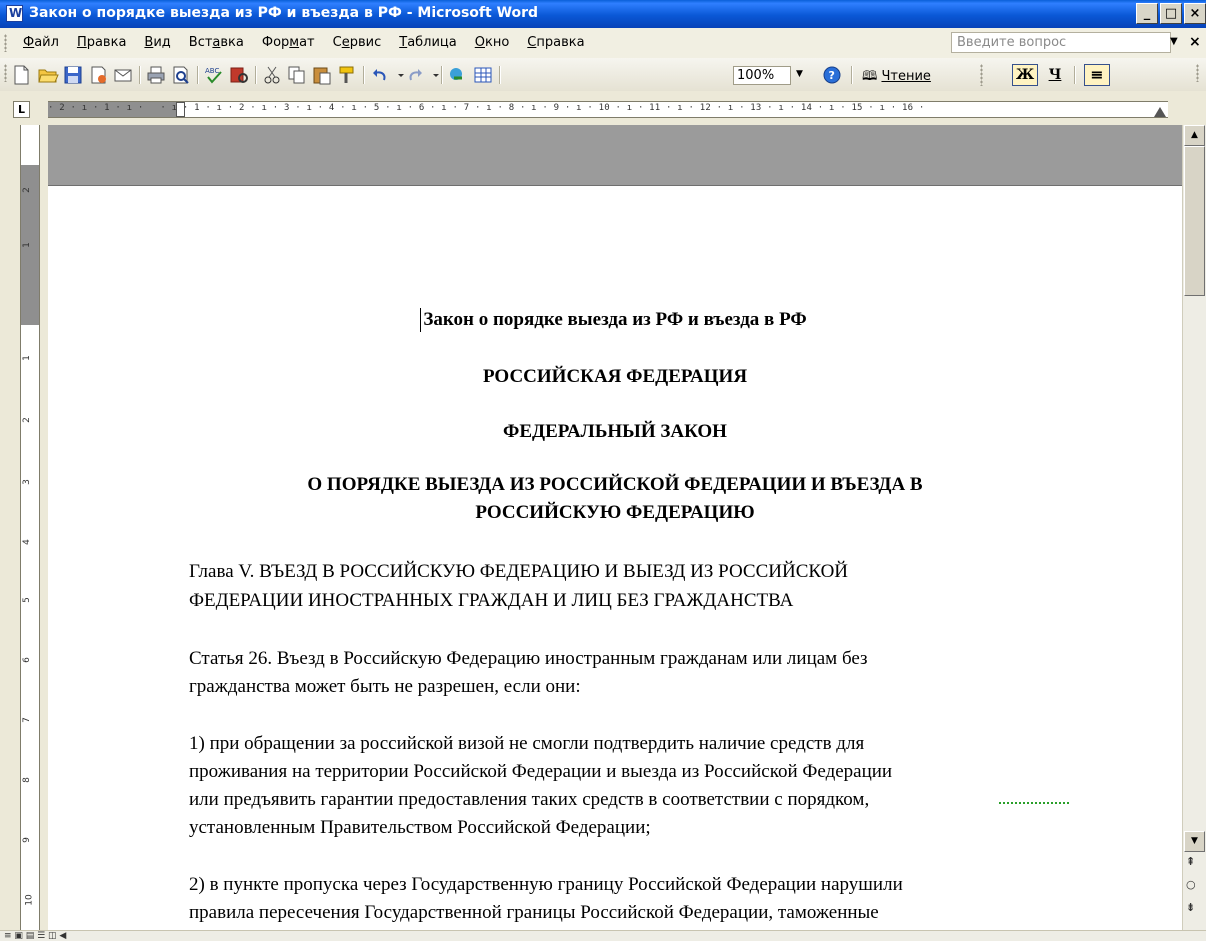 The height and width of the screenshot is (941, 1206). What do you see at coordinates (5, 73) in the screenshot?
I see `toolbar-grip-handle` at bounding box center [5, 73].